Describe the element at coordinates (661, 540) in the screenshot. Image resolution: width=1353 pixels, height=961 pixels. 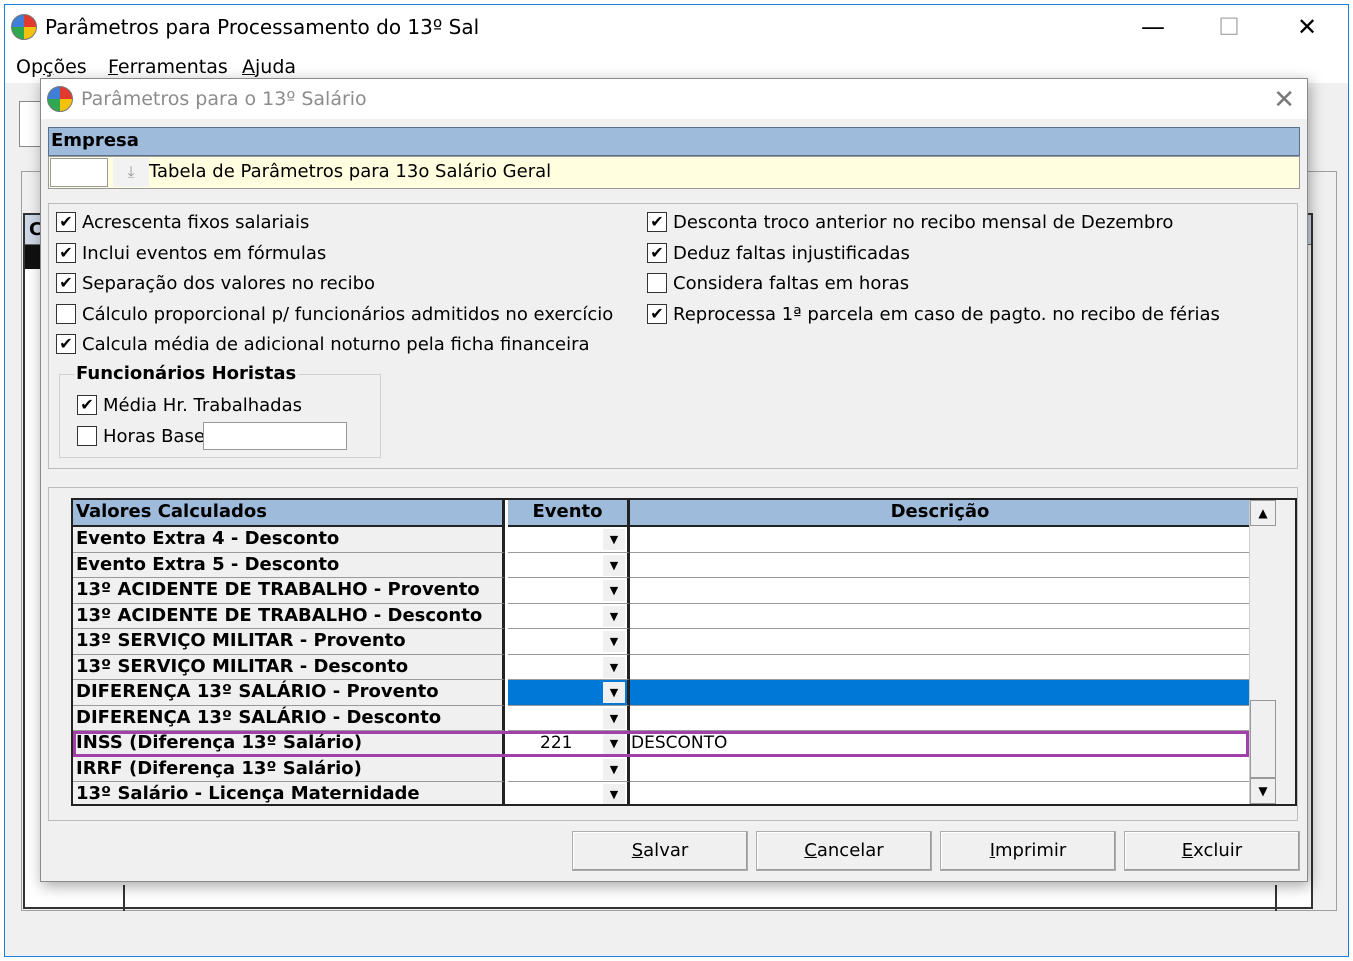
I see `table-row: Evento Extra 4 - Desconto ▼` at that location.